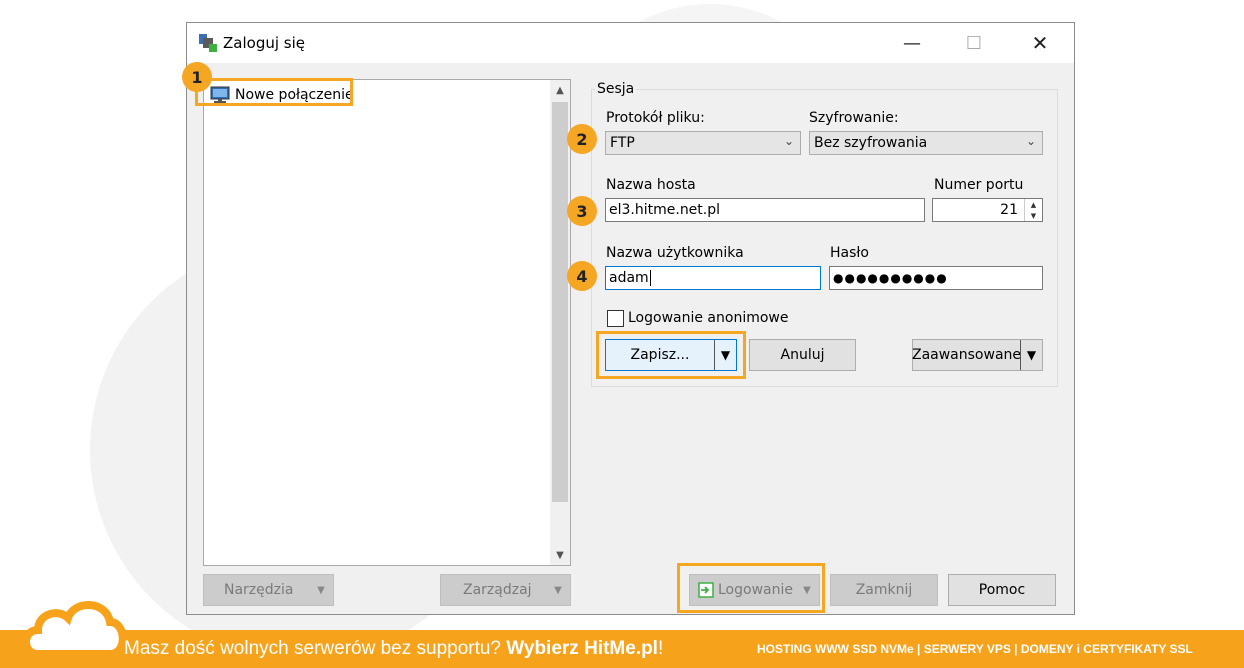 The image size is (1244, 668). I want to click on manage-button: Zarządzaj ▼, so click(505, 590).